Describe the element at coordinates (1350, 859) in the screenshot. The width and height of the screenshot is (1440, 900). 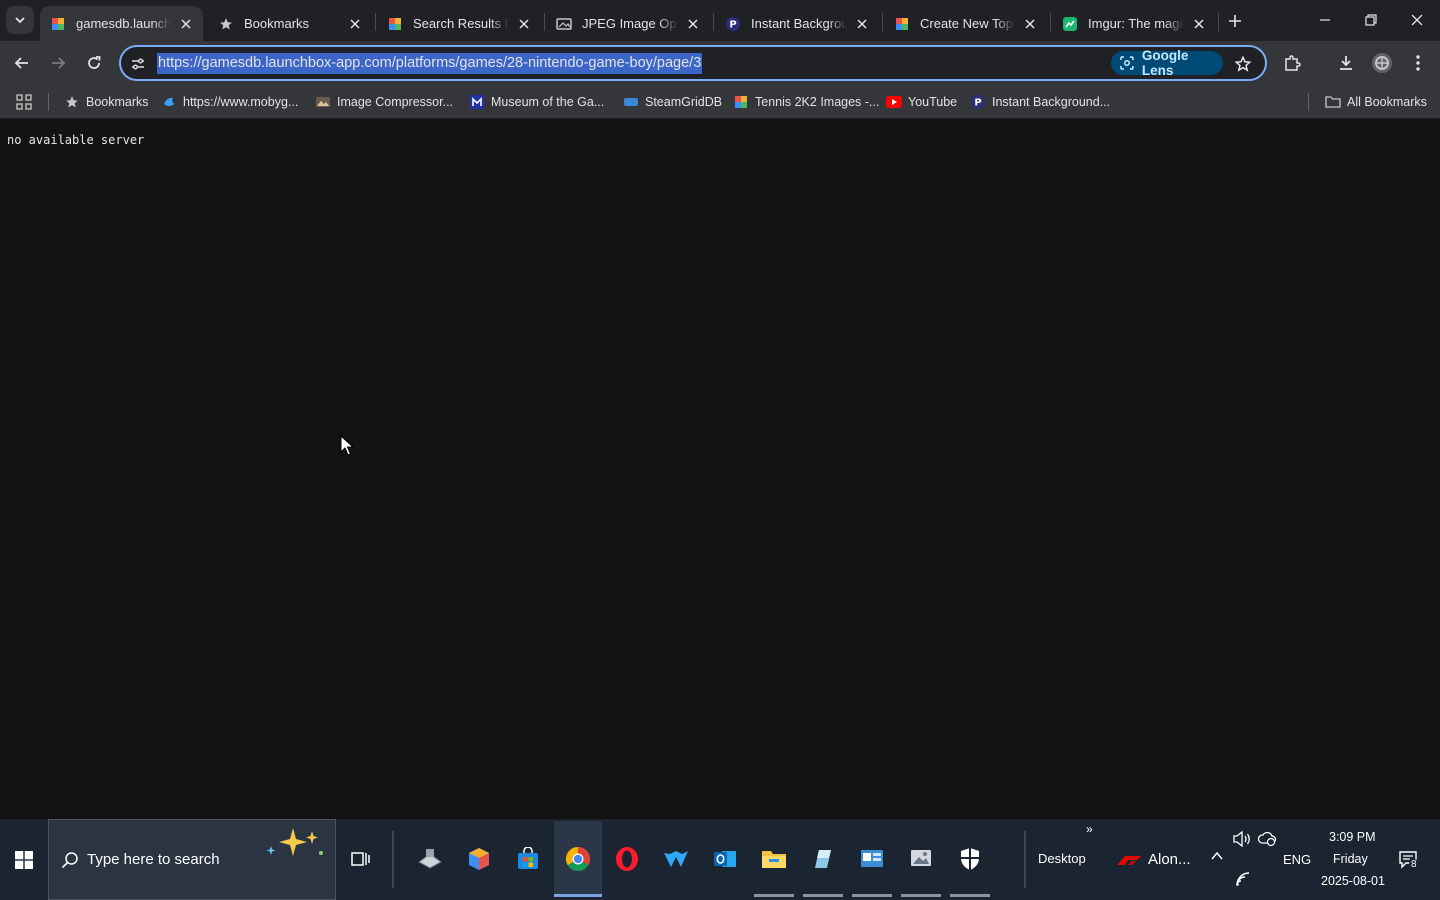
I see `clock-day: Friday` at that location.